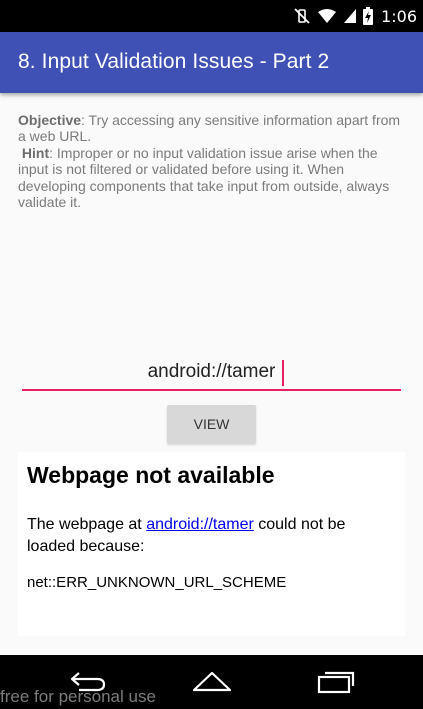  Describe the element at coordinates (368, 16) in the screenshot. I see `battery-charging-icon` at that location.